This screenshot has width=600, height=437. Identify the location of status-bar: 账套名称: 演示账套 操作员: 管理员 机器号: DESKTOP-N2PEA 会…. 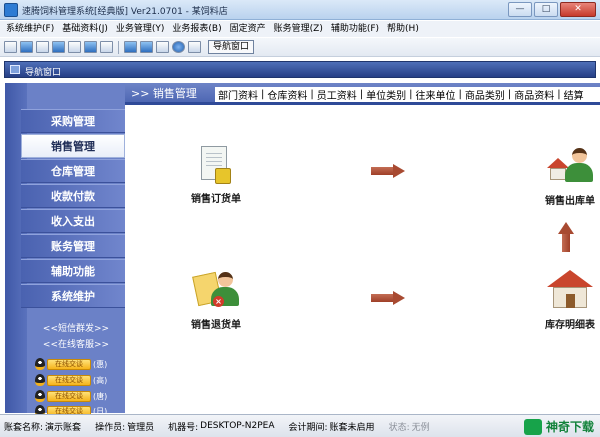
(300, 425).